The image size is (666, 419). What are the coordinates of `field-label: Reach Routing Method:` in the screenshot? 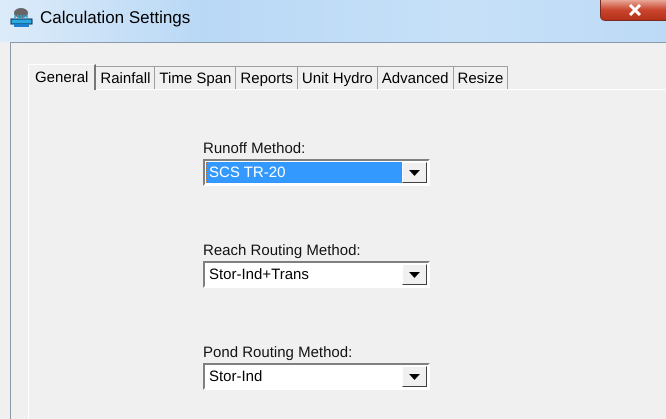 It's located at (282, 250).